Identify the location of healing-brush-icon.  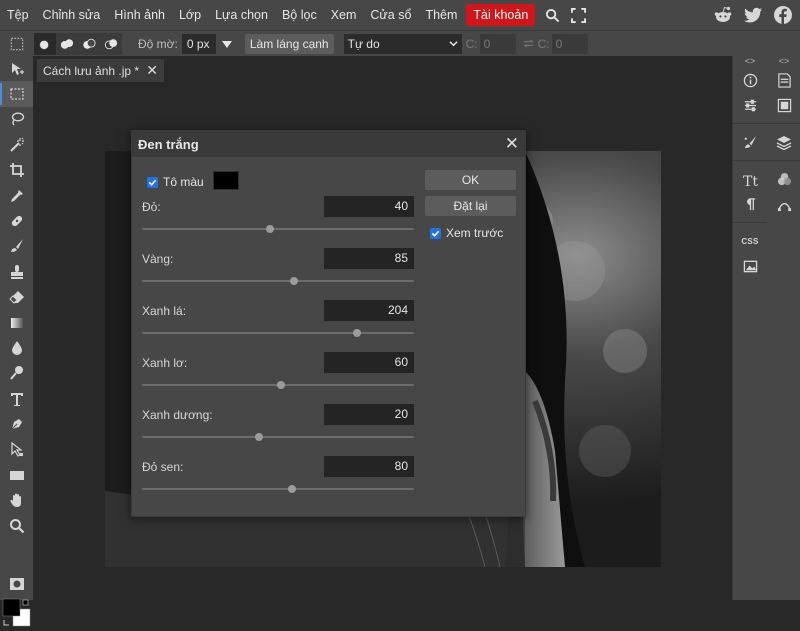
(16, 220).